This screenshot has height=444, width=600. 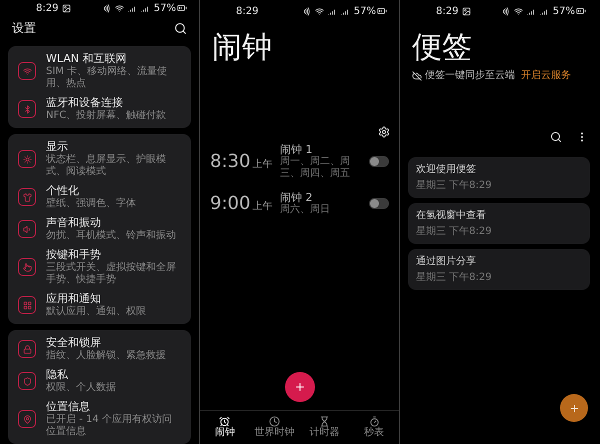 What do you see at coordinates (546, 75) in the screenshot?
I see `enable-cloud-link: 开启云服务` at bounding box center [546, 75].